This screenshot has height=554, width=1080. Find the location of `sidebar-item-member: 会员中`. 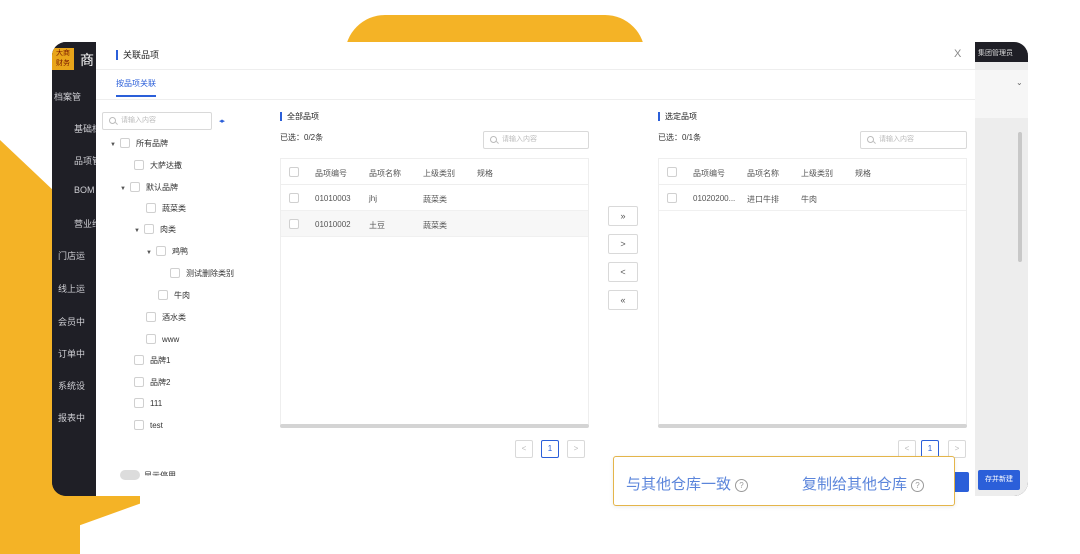

sidebar-item-member: 会员中 is located at coordinates (71, 321).